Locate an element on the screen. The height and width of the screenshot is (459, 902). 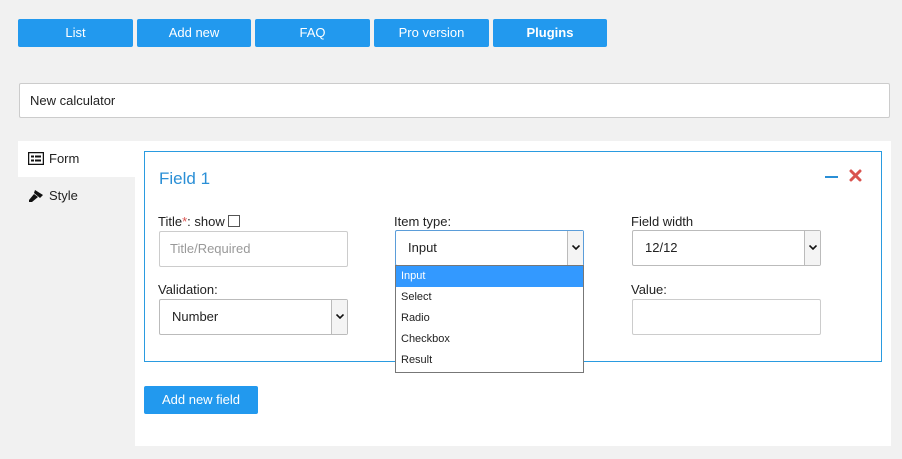
item-type-select: Input is located at coordinates (489, 248).